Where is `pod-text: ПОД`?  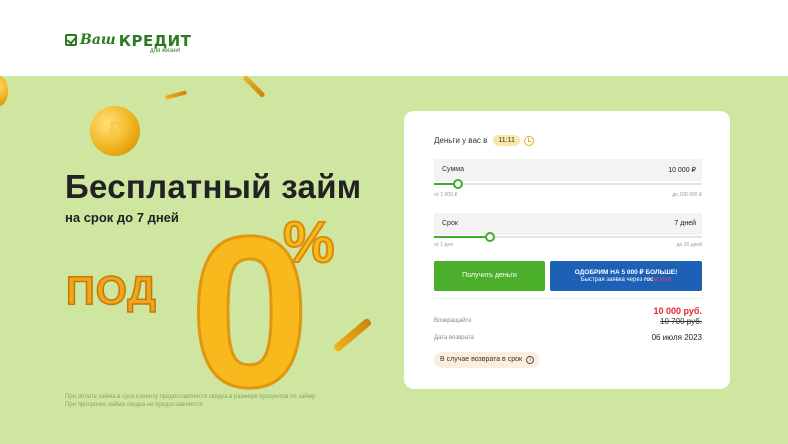 pod-text: ПОД is located at coordinates (111, 291).